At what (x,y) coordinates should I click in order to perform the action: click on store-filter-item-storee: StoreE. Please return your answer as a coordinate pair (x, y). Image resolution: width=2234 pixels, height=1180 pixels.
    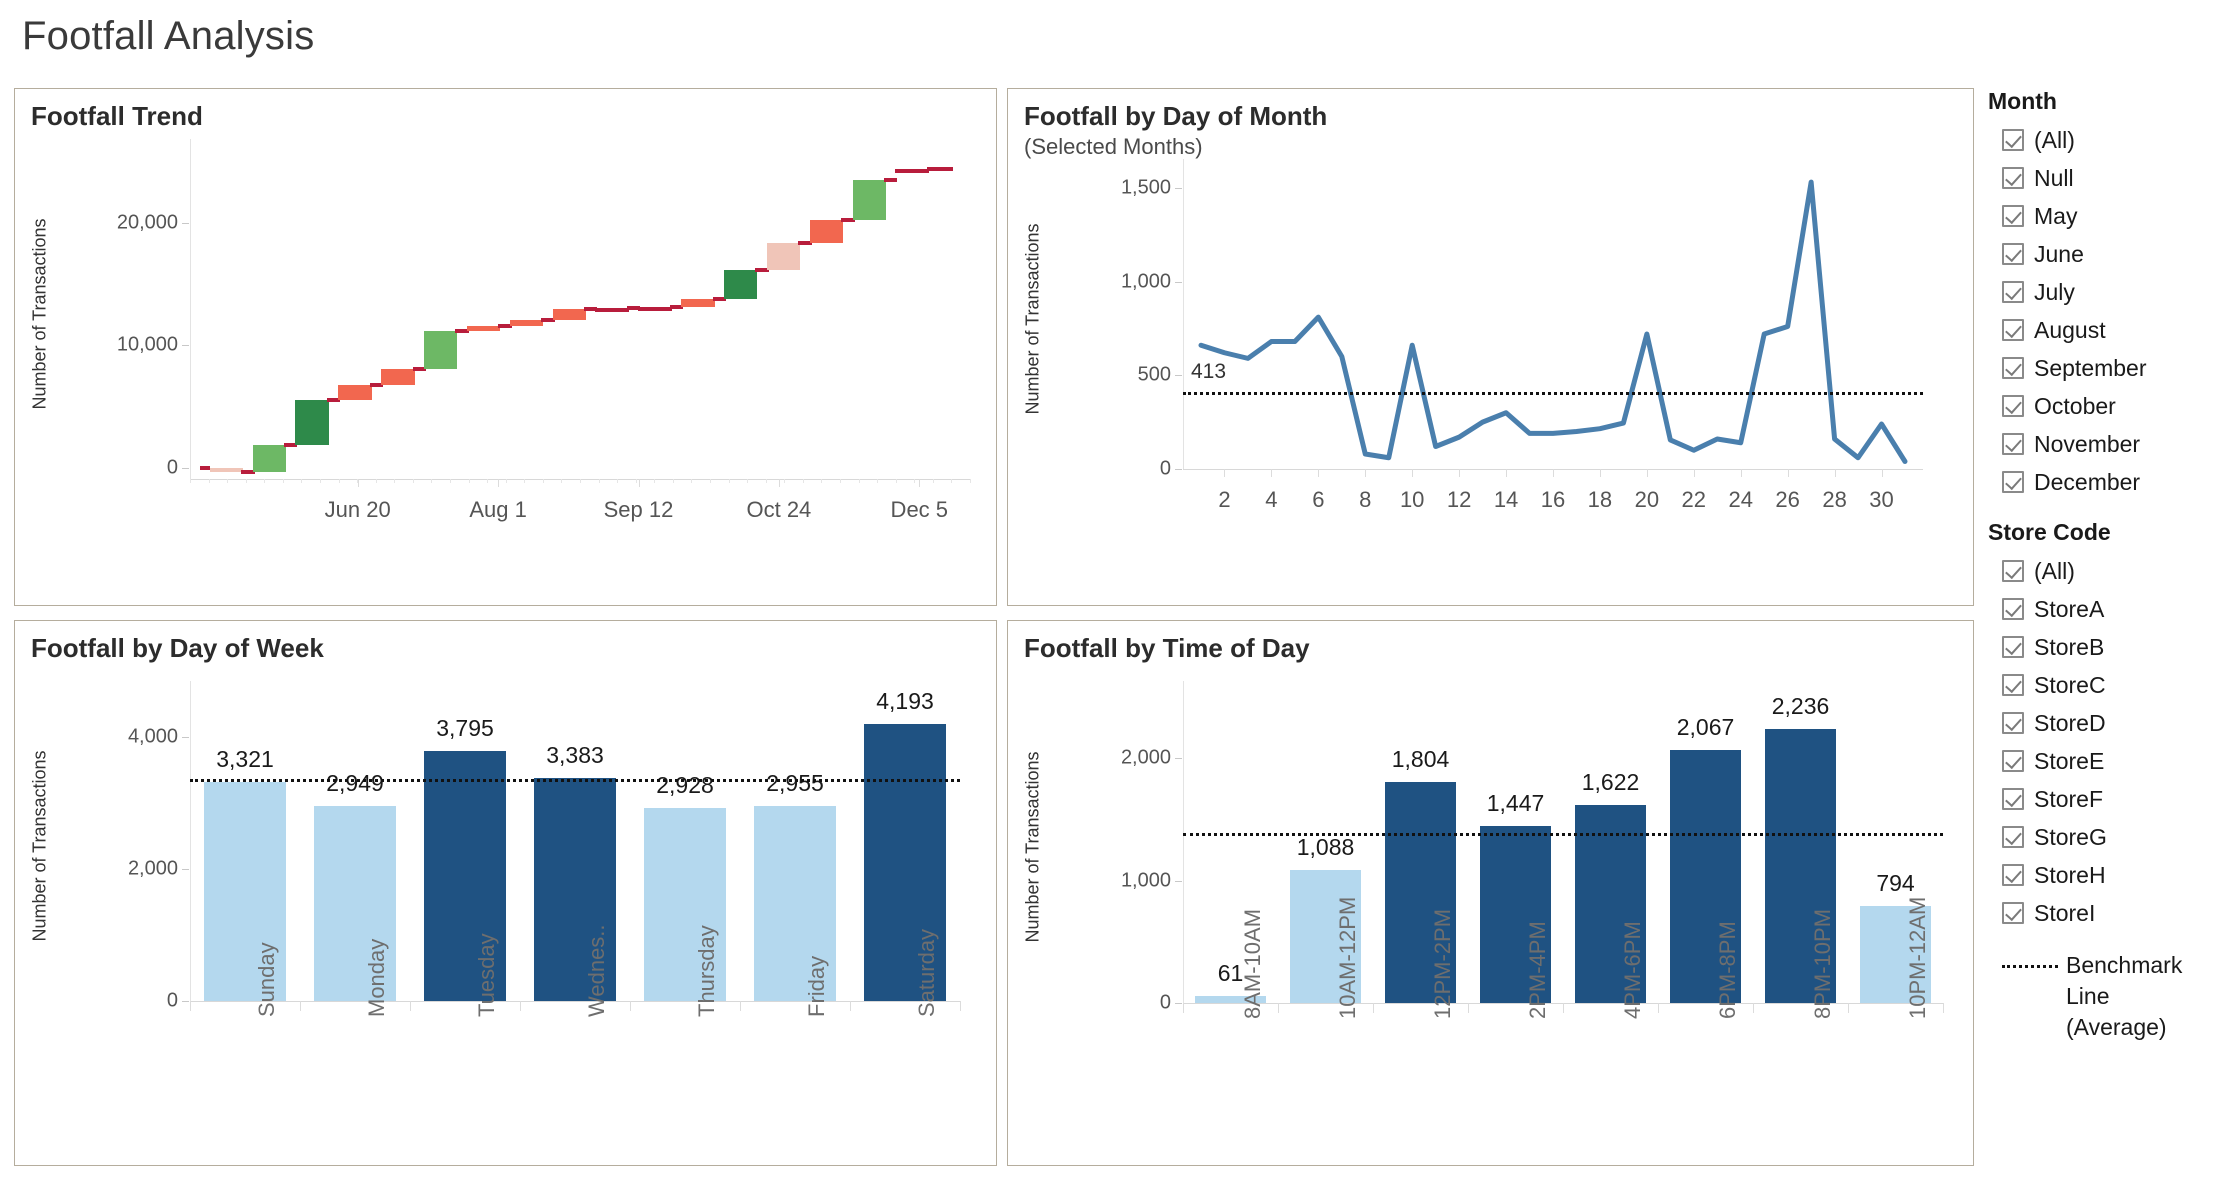
    Looking at the image, I should click on (2108, 761).